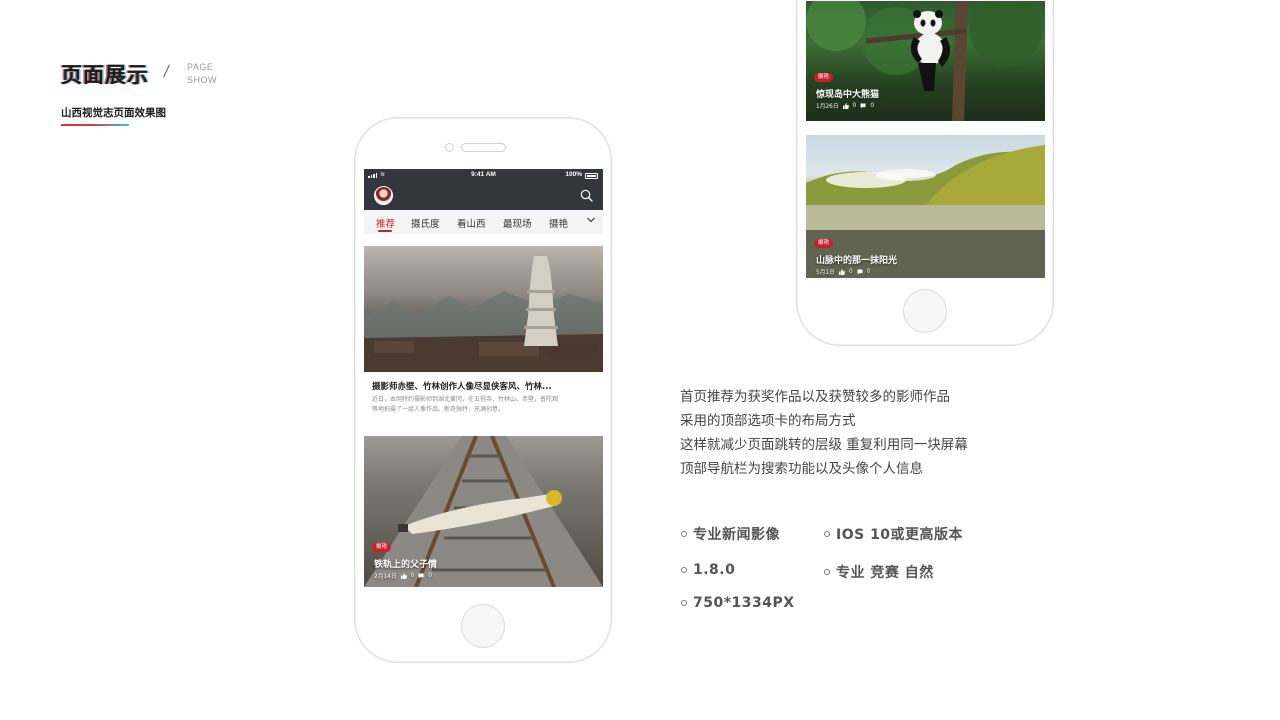  I want to click on description-line: 采用的顶部选项卡的布局方式, so click(768, 421).